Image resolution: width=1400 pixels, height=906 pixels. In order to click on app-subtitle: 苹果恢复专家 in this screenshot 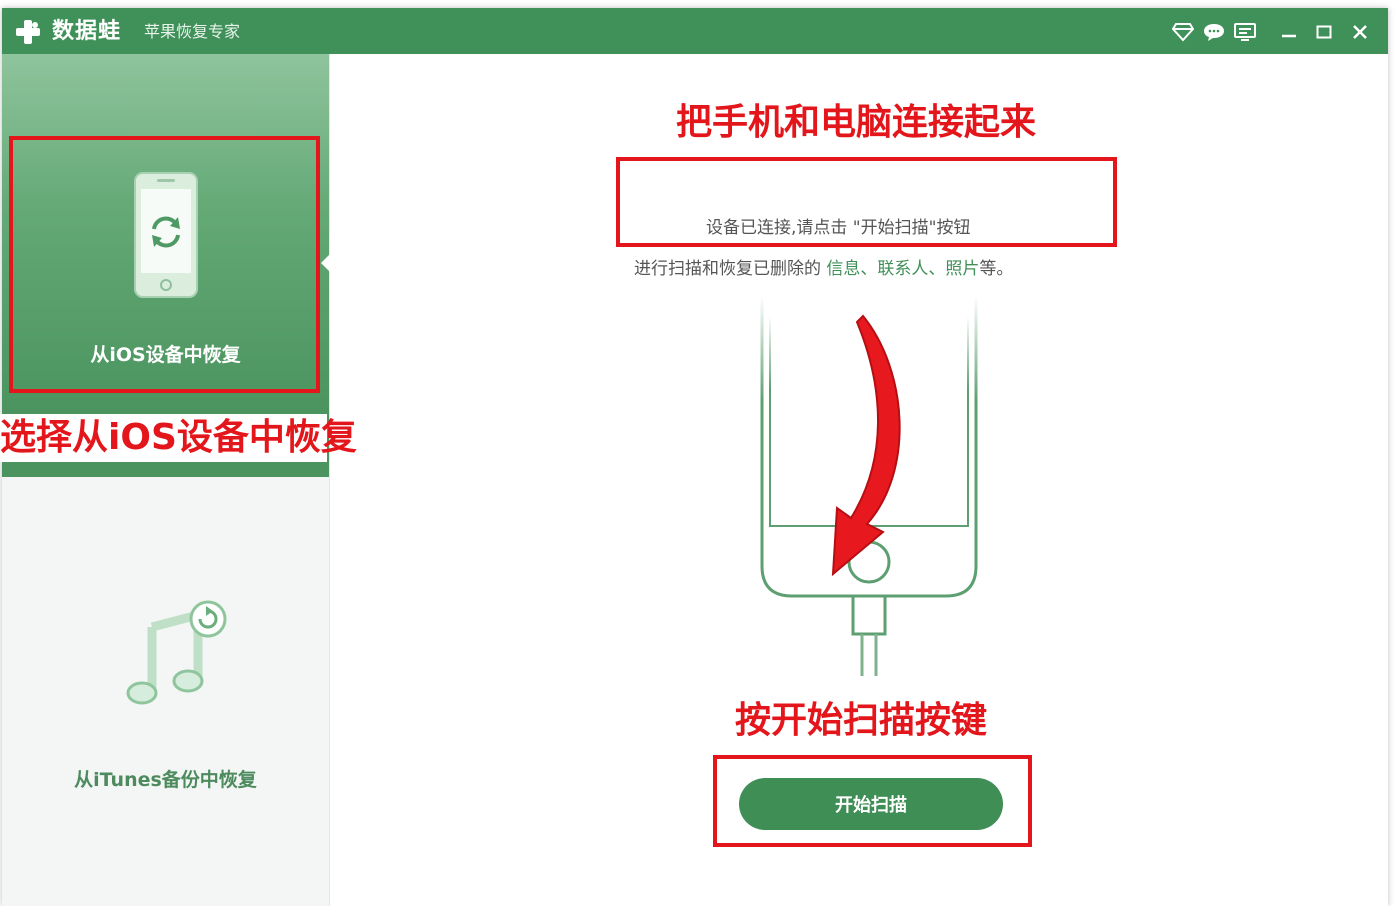, I will do `click(192, 31)`.